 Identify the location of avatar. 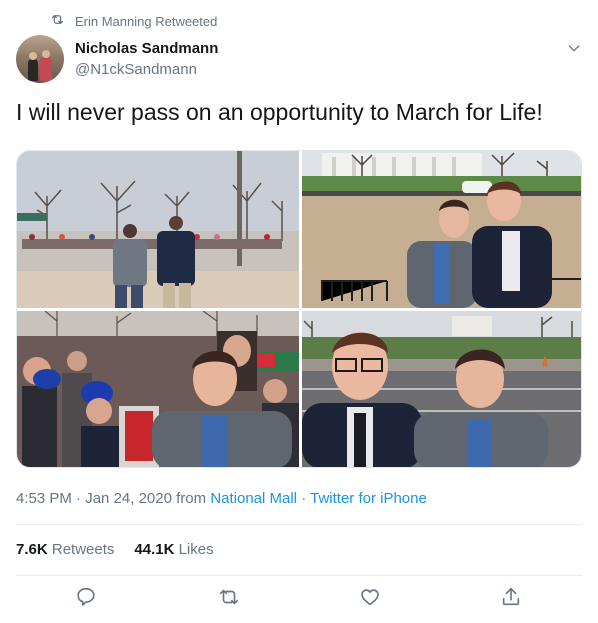
(40, 59).